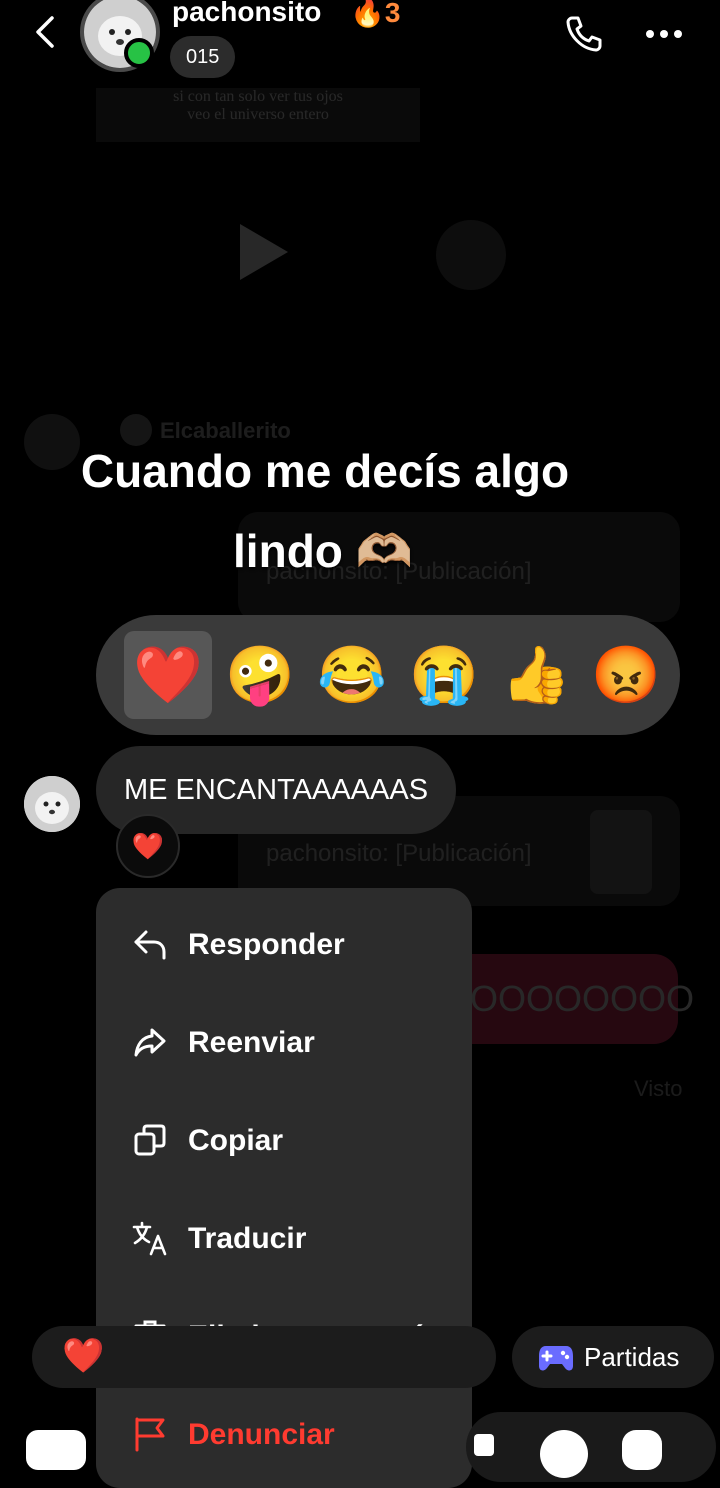 This screenshot has height=1488, width=720. What do you see at coordinates (266, 944) in the screenshot?
I see `menu-item-label: Responder` at bounding box center [266, 944].